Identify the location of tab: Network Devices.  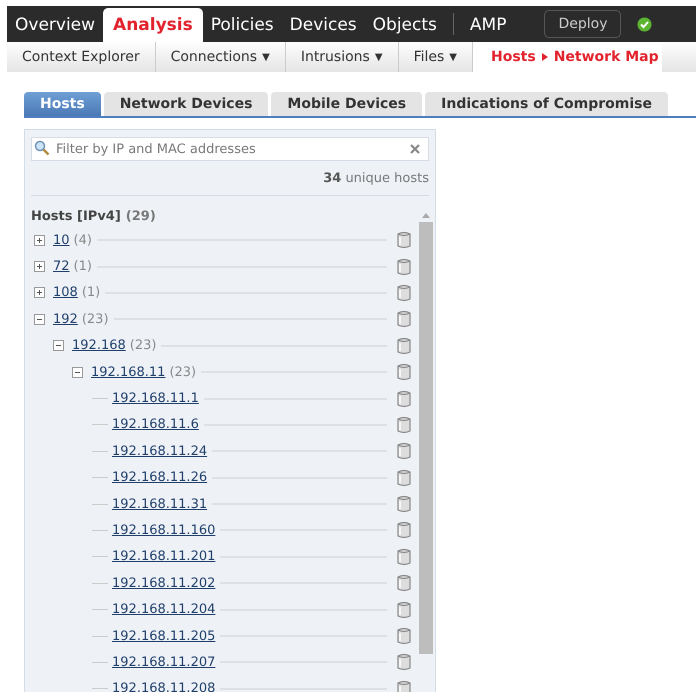
(186, 104).